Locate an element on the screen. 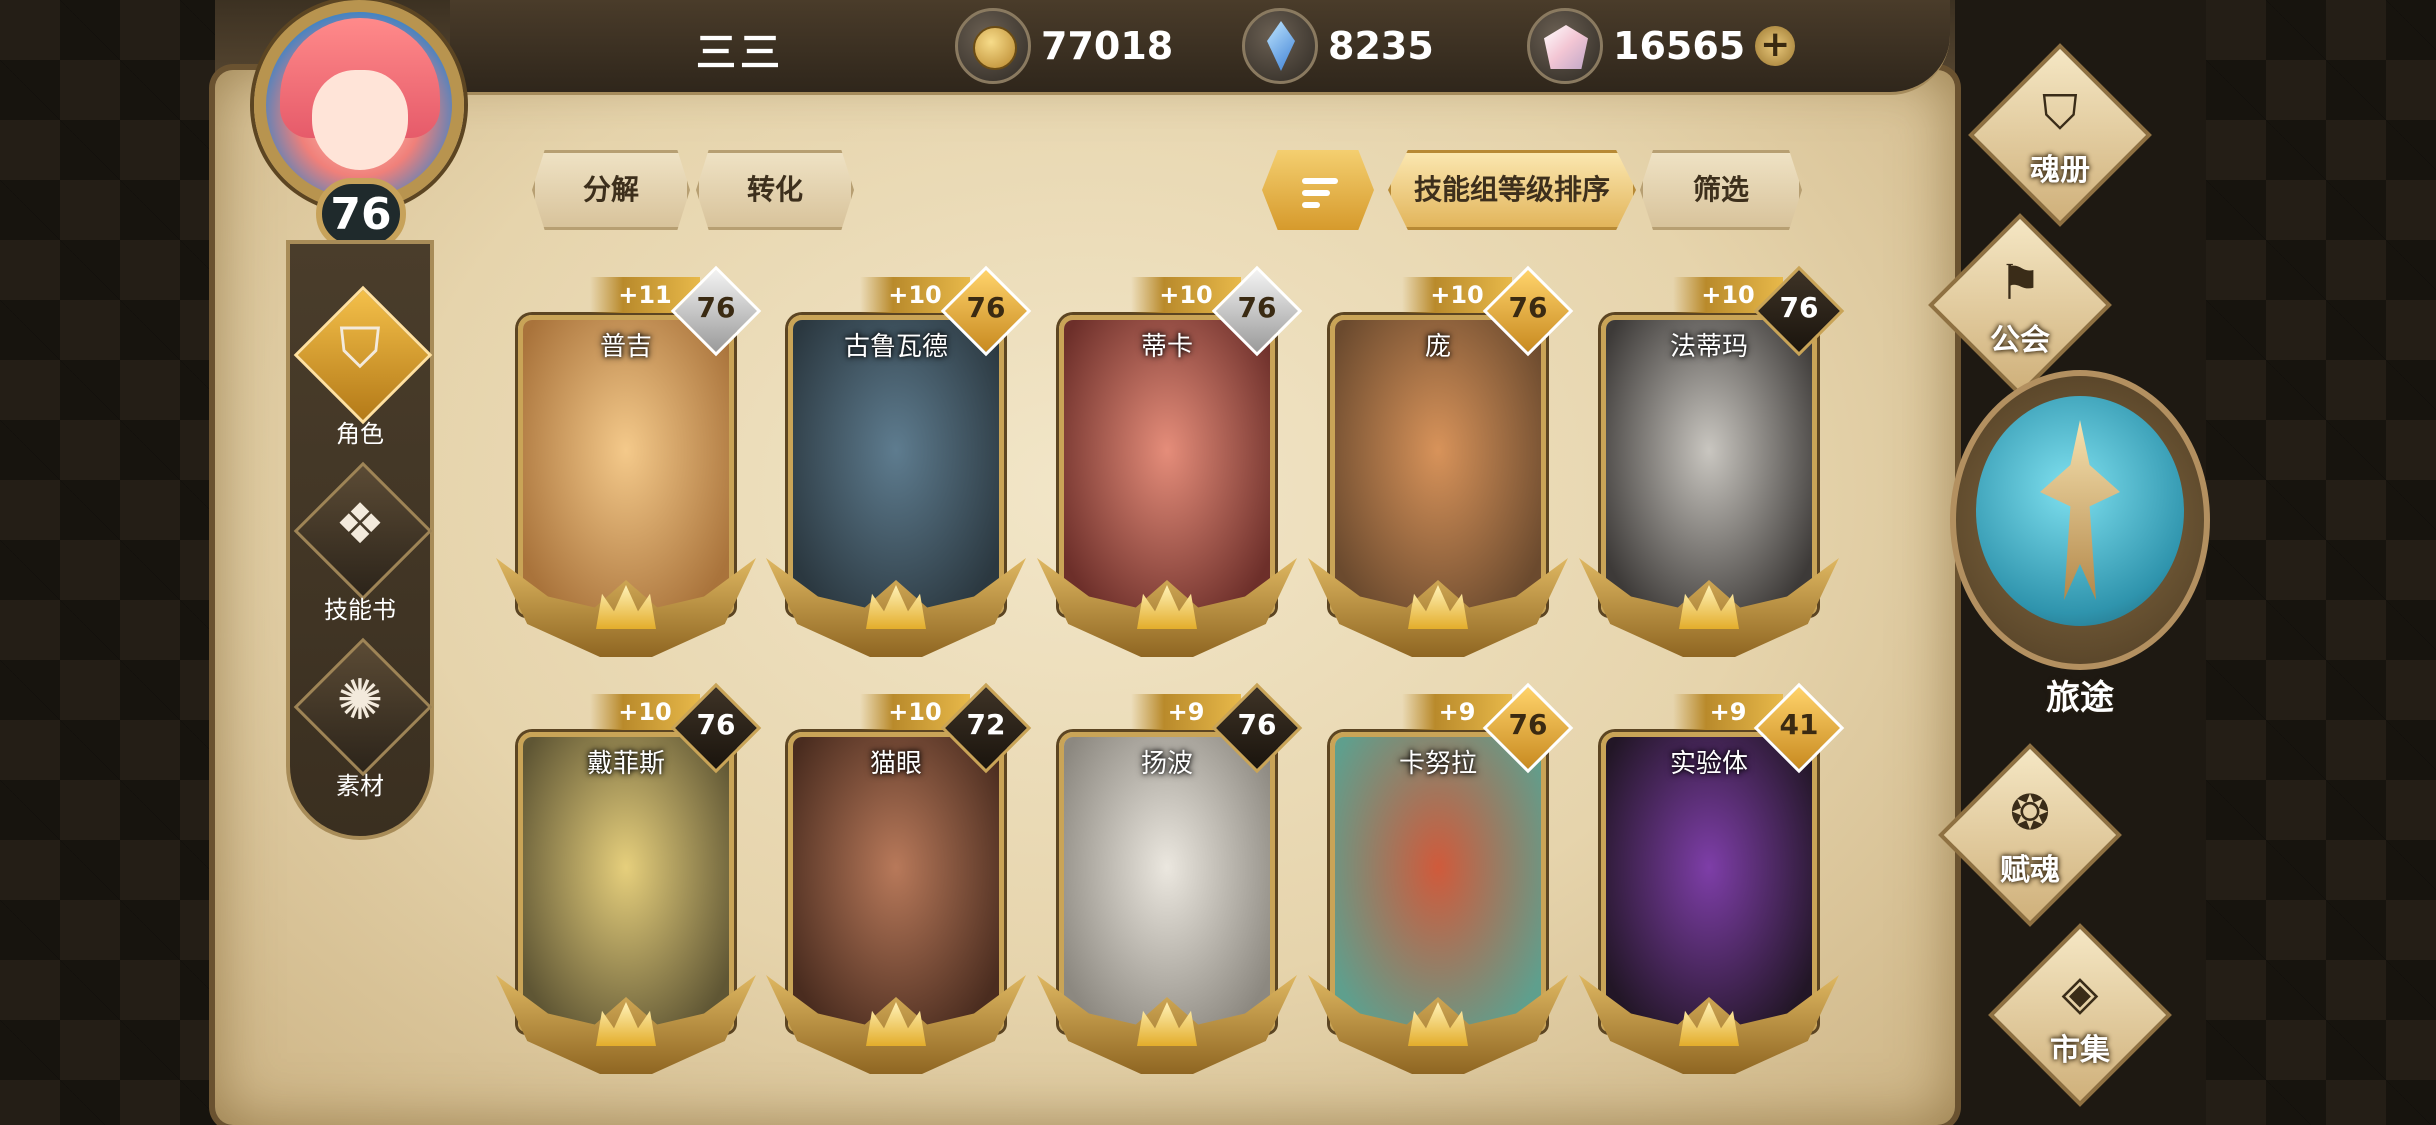 The image size is (2436, 1125). currency-gem: 16565 + is located at coordinates (1661, 46).